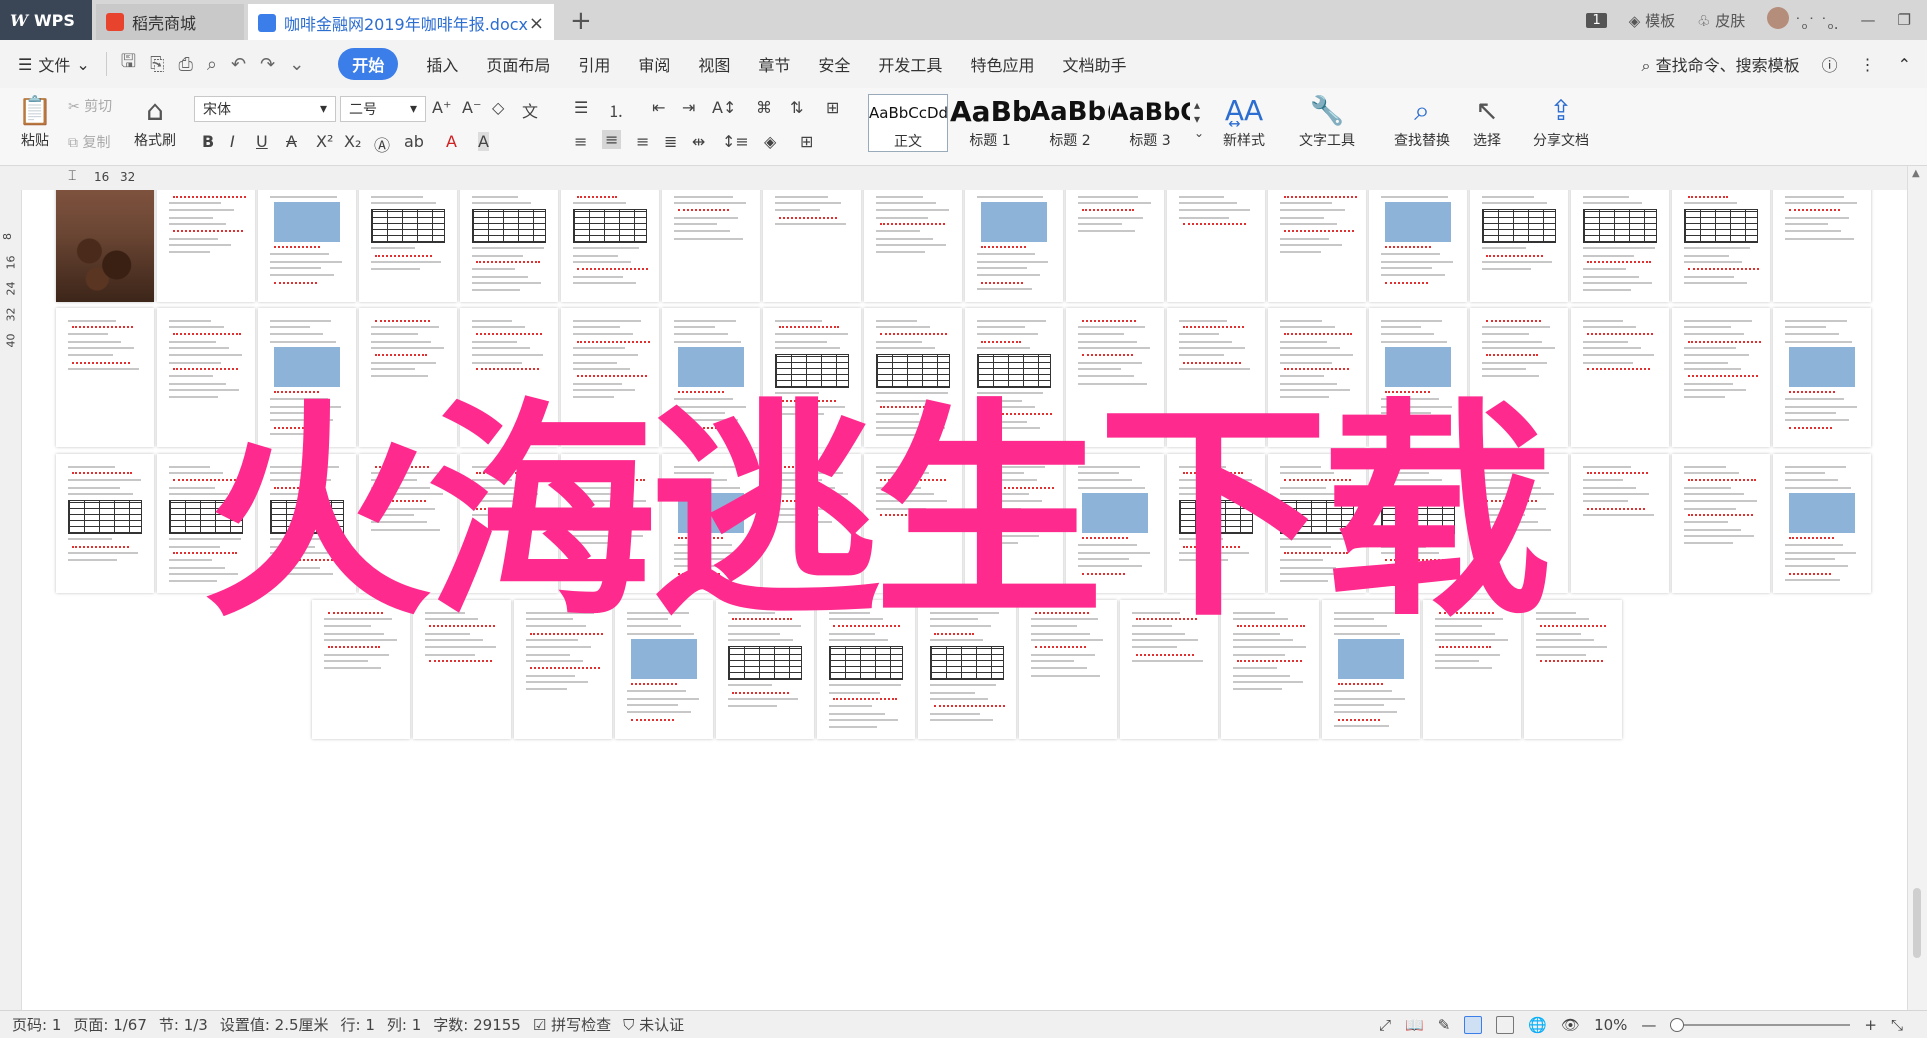 The height and width of the screenshot is (1038, 1927). I want to click on chinese-layout-icon: ⌘, so click(764, 107).